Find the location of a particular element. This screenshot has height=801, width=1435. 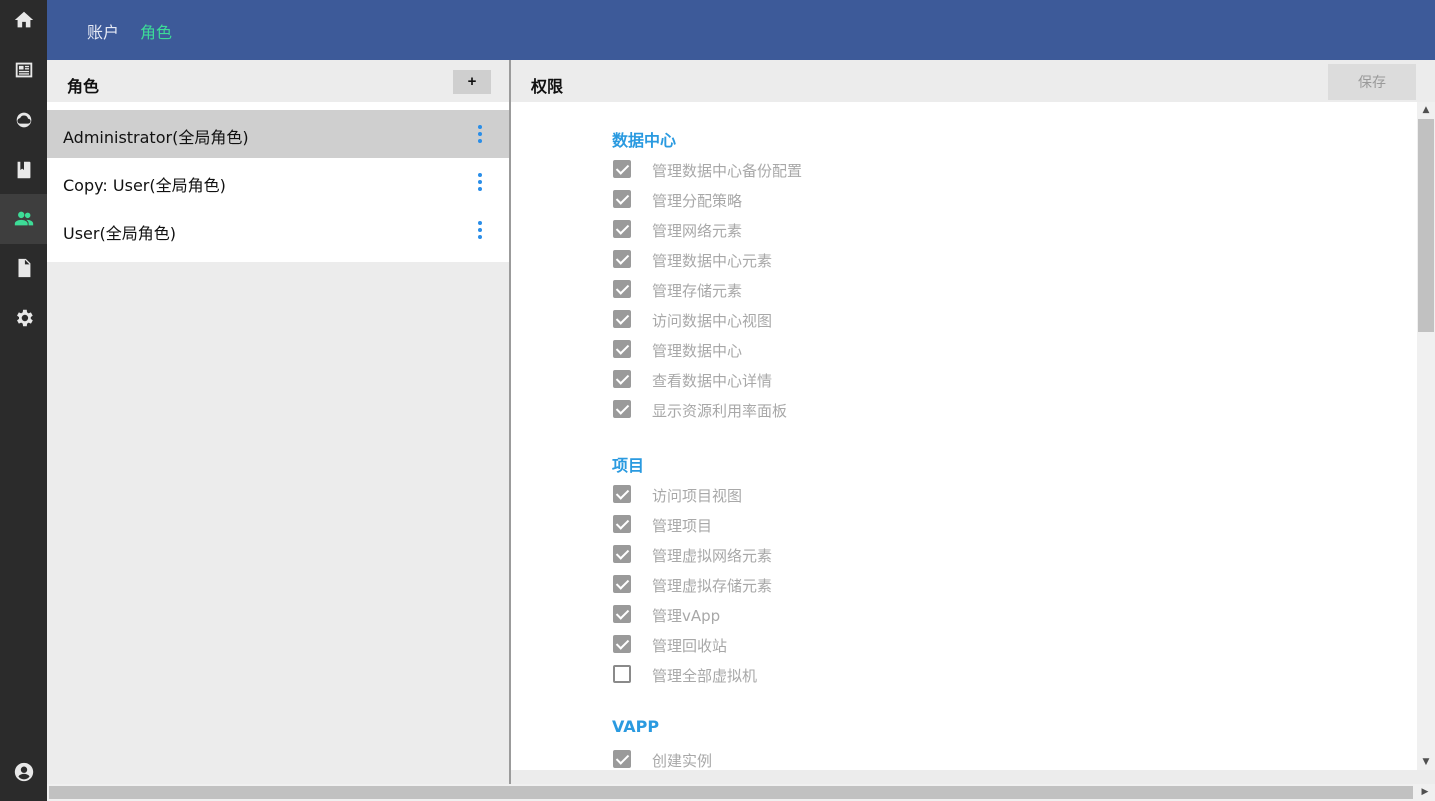

section-title-project: 项目 is located at coordinates (628, 465).